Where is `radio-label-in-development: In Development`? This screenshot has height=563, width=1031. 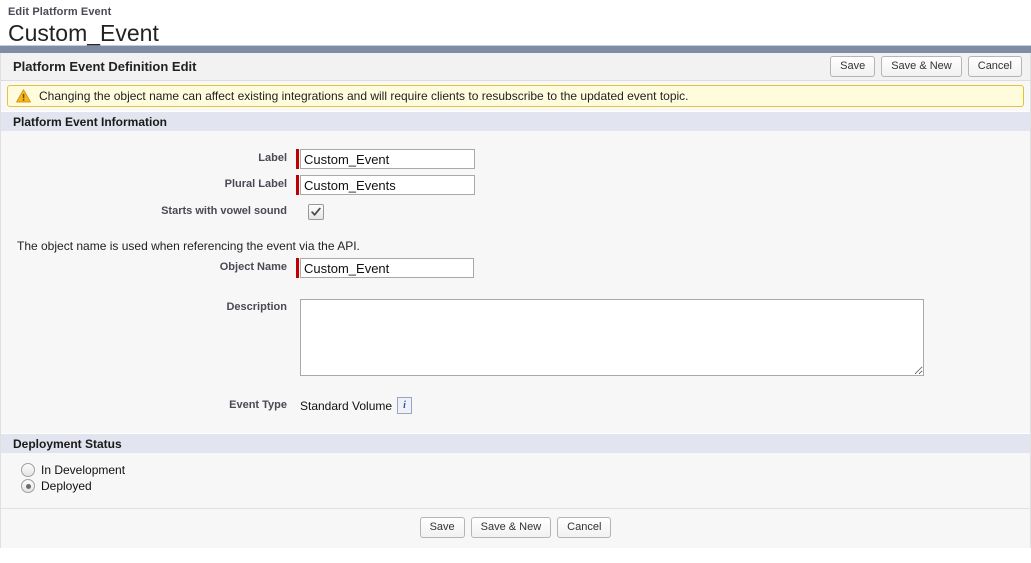
radio-label-in-development: In Development is located at coordinates (83, 470).